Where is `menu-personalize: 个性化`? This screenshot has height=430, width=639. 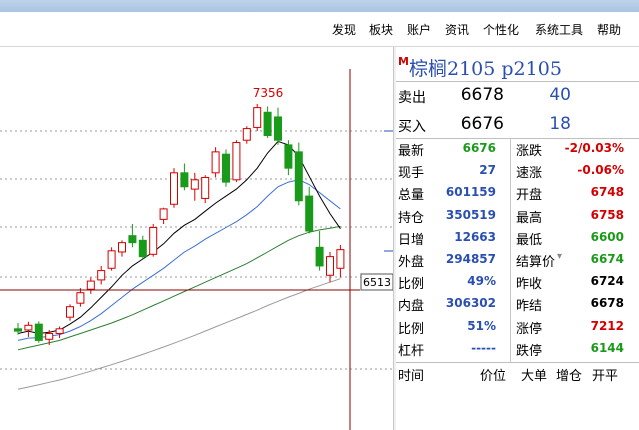
menu-personalize: 个性化 is located at coordinates (501, 29).